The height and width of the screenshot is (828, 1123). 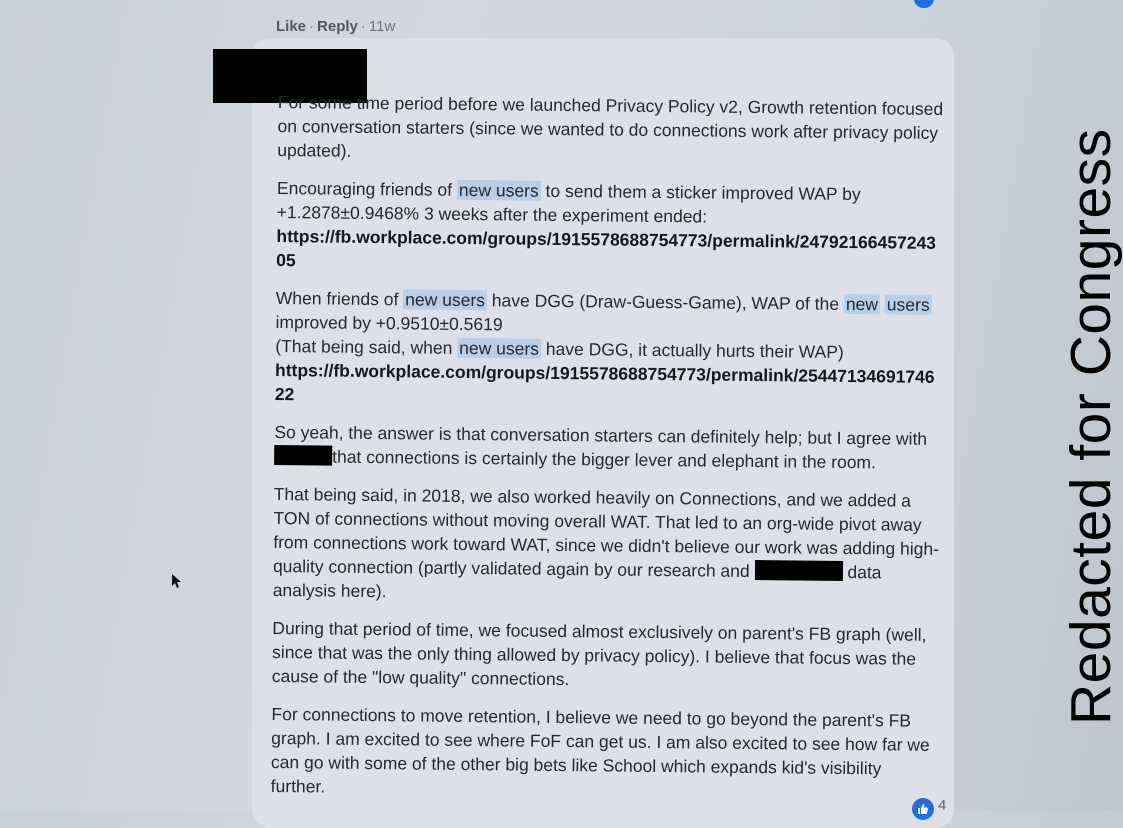 What do you see at coordinates (908, 304) in the screenshot?
I see `search-highlight: users` at bounding box center [908, 304].